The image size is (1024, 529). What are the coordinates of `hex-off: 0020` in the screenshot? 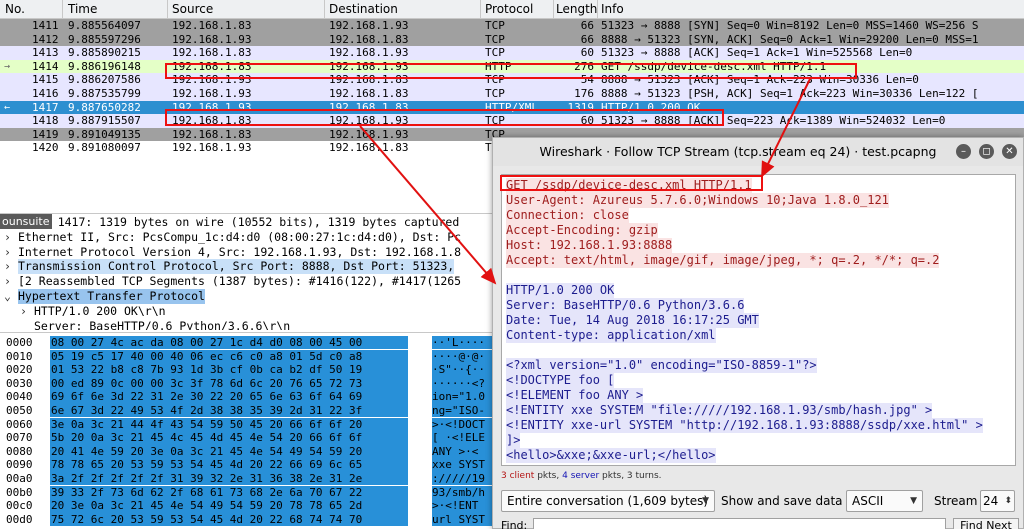 It's located at (19, 370).